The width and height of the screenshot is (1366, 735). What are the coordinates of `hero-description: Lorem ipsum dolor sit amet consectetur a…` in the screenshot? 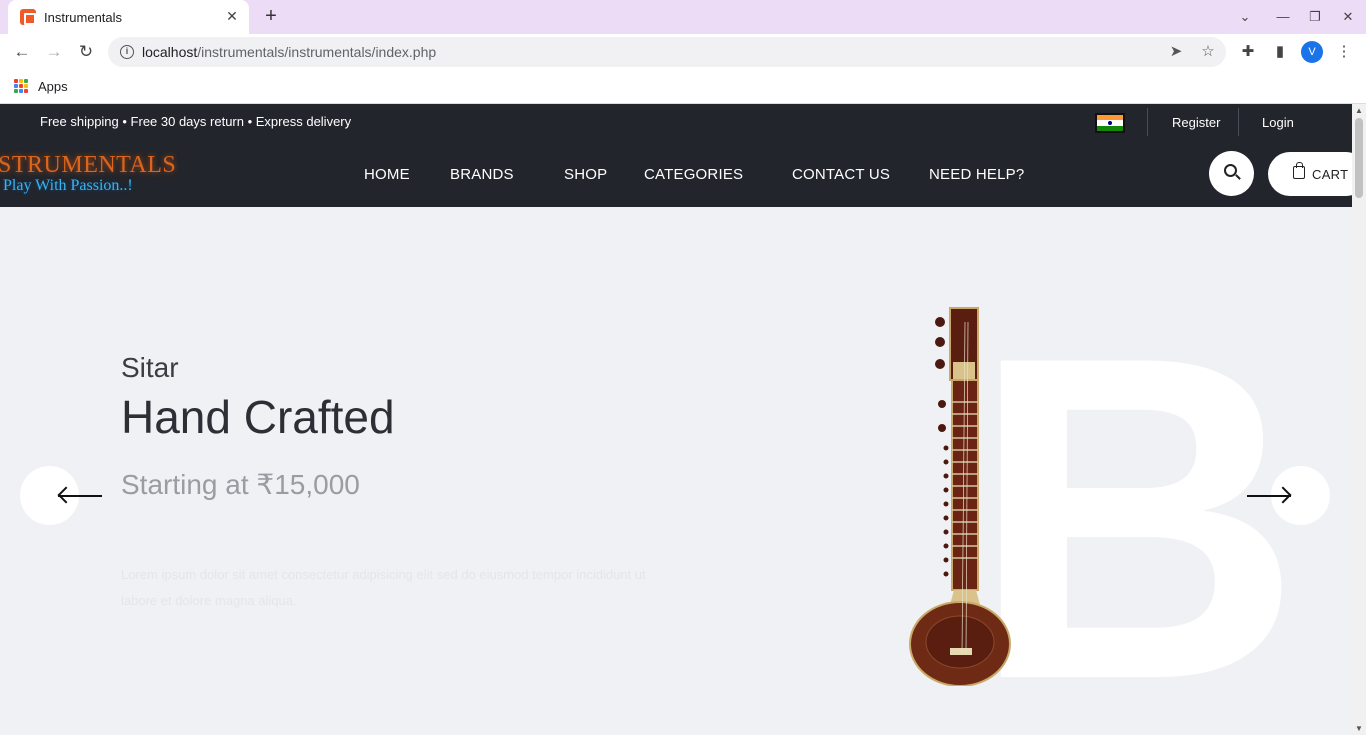 It's located at (383, 587).